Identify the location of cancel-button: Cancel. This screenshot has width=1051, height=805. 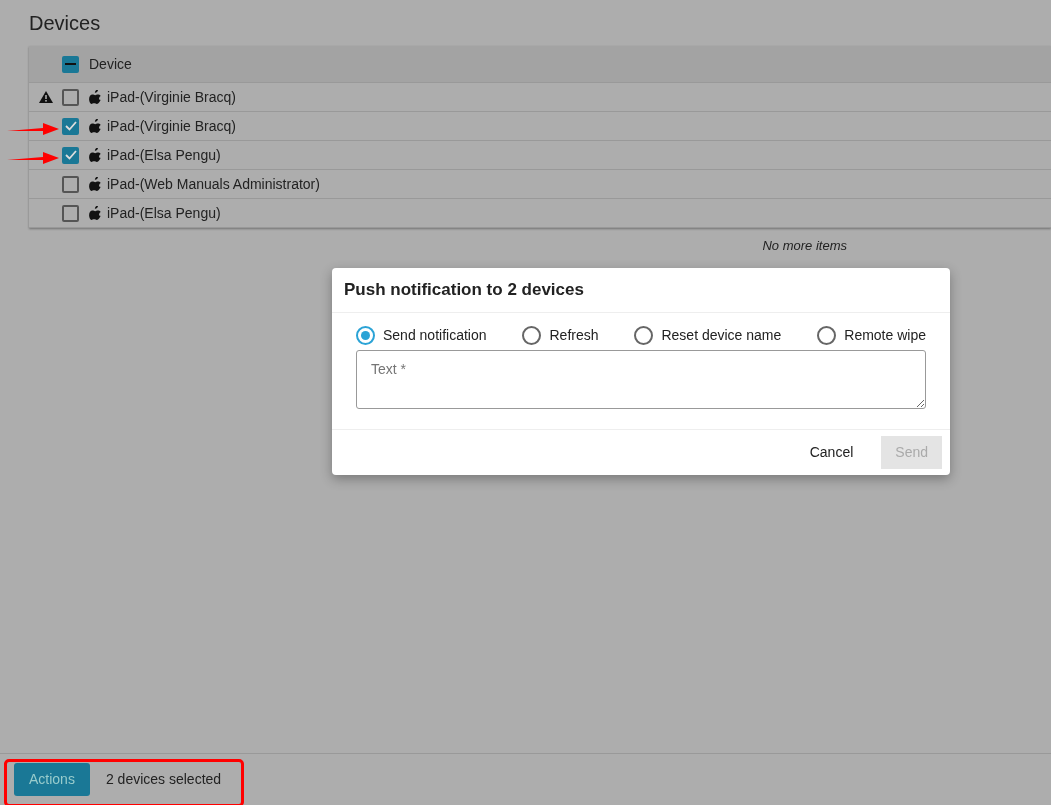
(831, 452).